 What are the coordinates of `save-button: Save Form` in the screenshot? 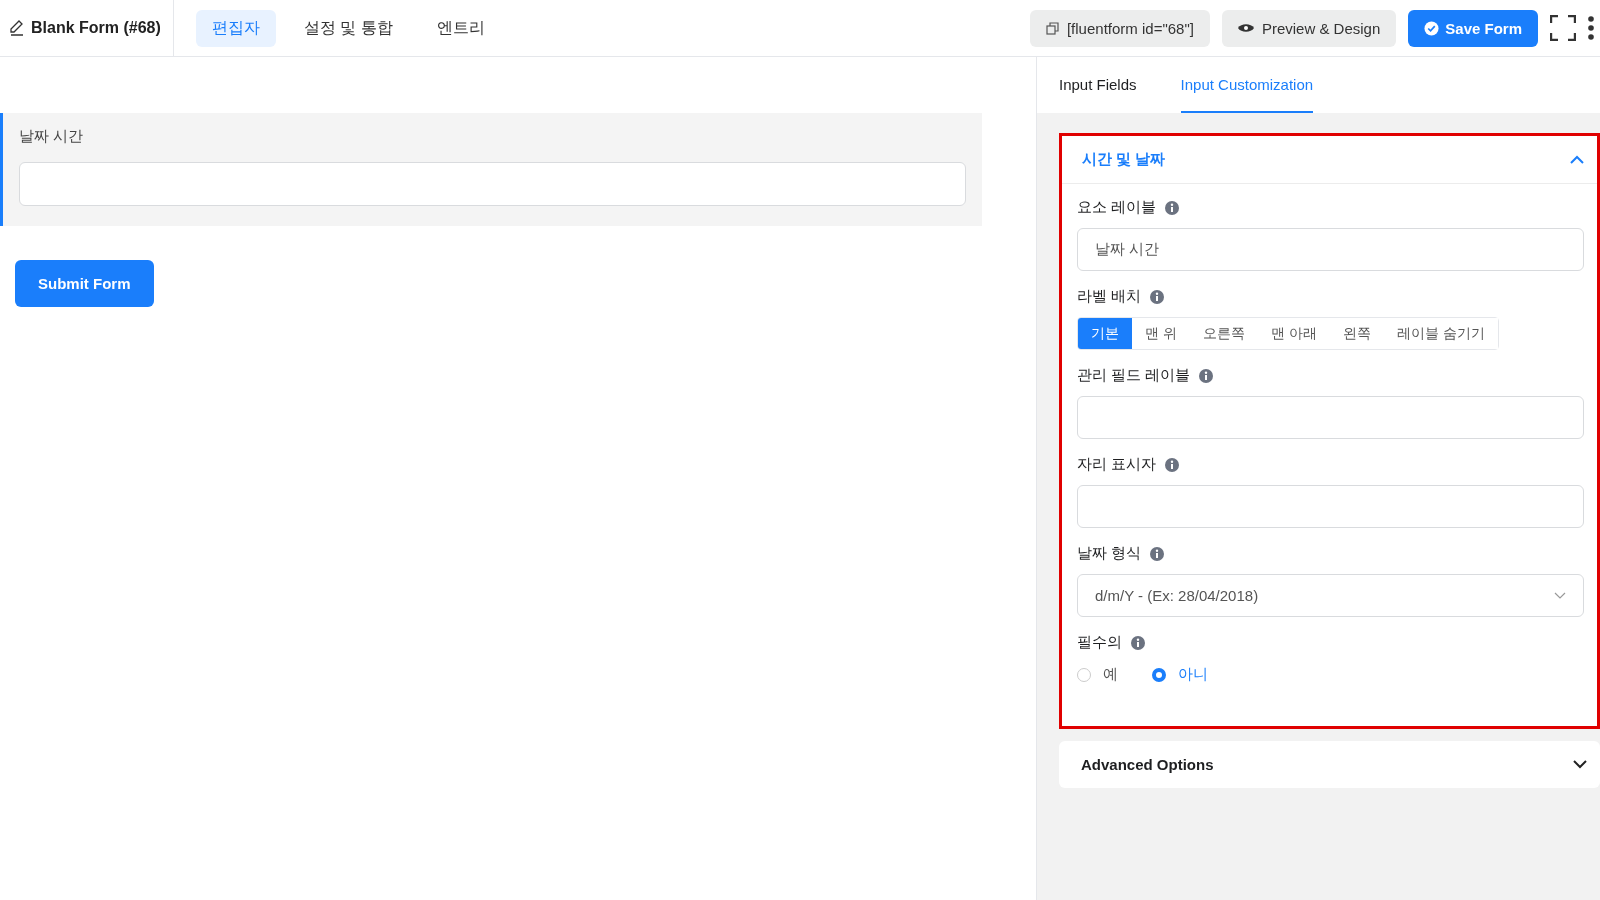 It's located at (1473, 28).